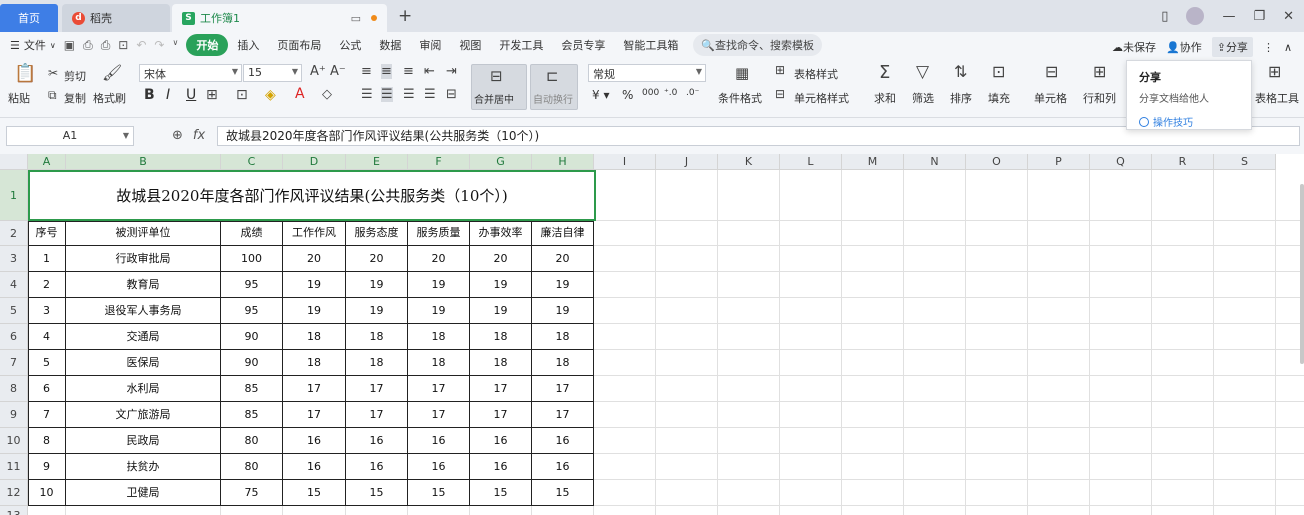 The image size is (1304, 515). I want to click on redo-icon: ↷, so click(159, 45).